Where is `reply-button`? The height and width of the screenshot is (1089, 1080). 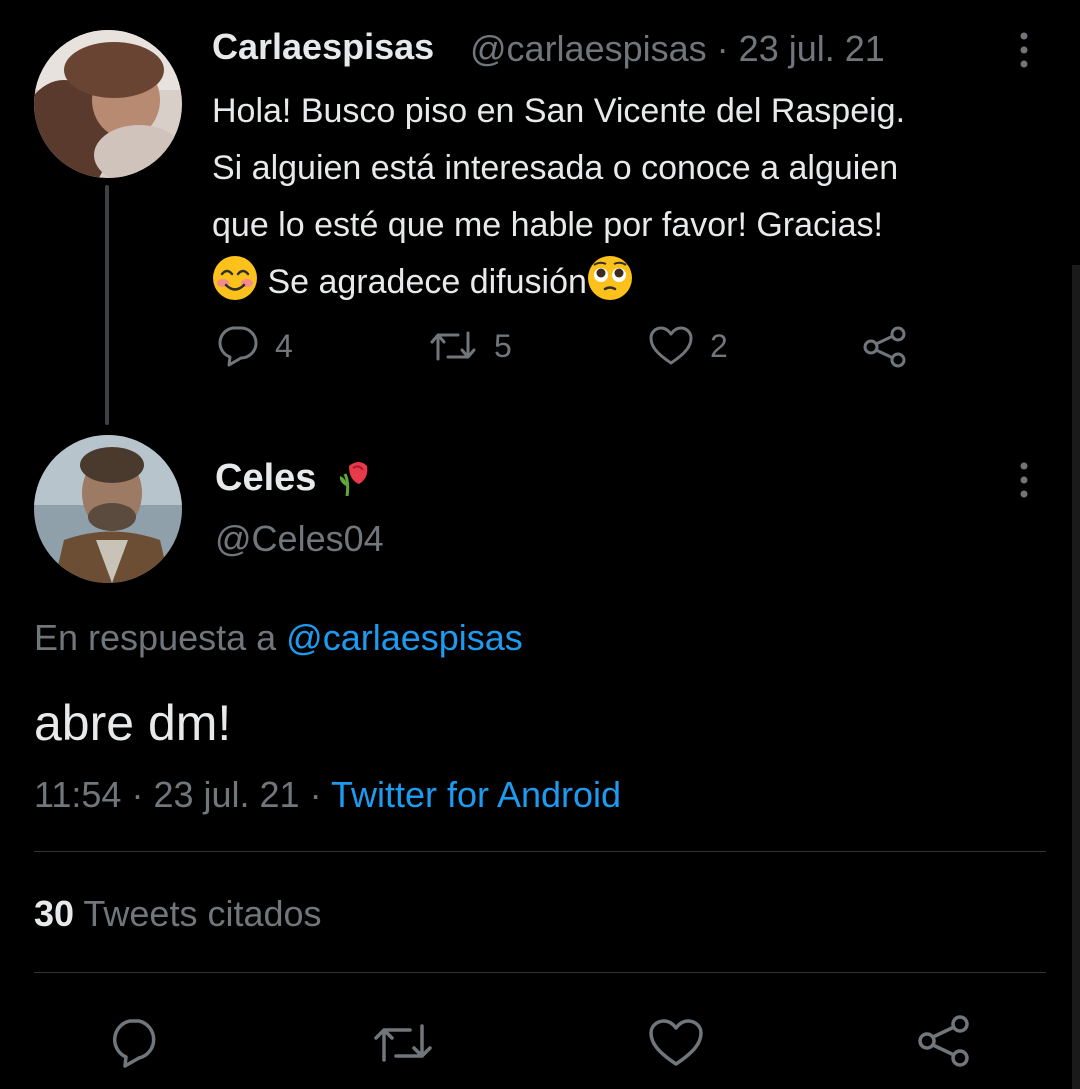 reply-button is located at coordinates (135, 1045).